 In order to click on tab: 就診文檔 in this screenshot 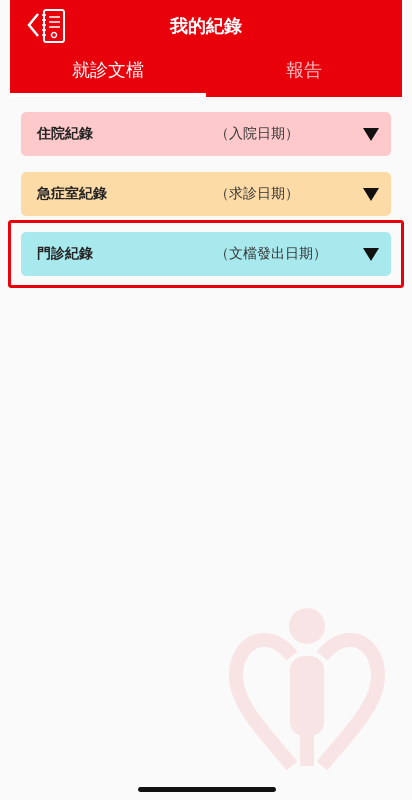, I will do `click(108, 74)`.